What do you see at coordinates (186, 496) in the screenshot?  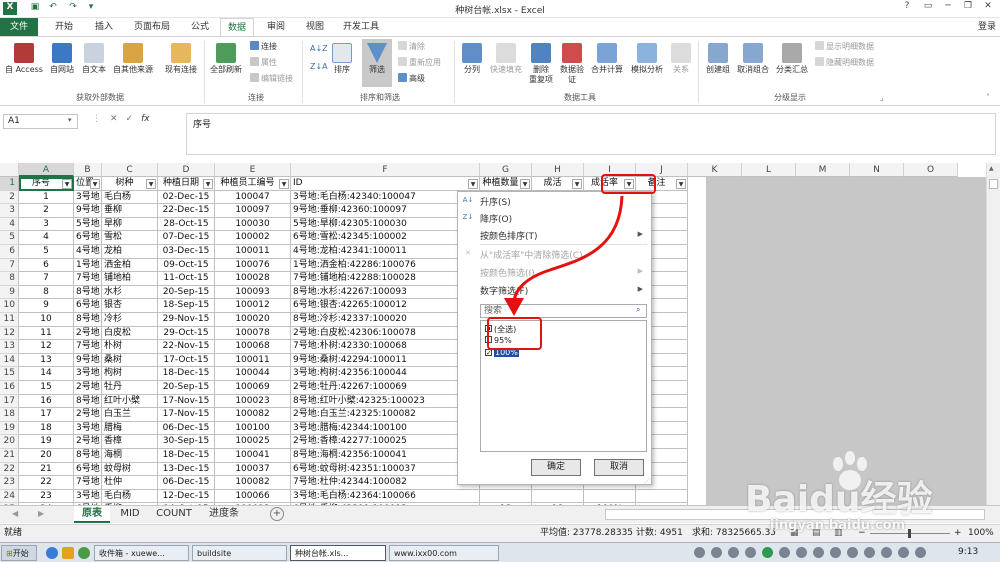 I see `table-cell: 12-Dec-15` at bounding box center [186, 496].